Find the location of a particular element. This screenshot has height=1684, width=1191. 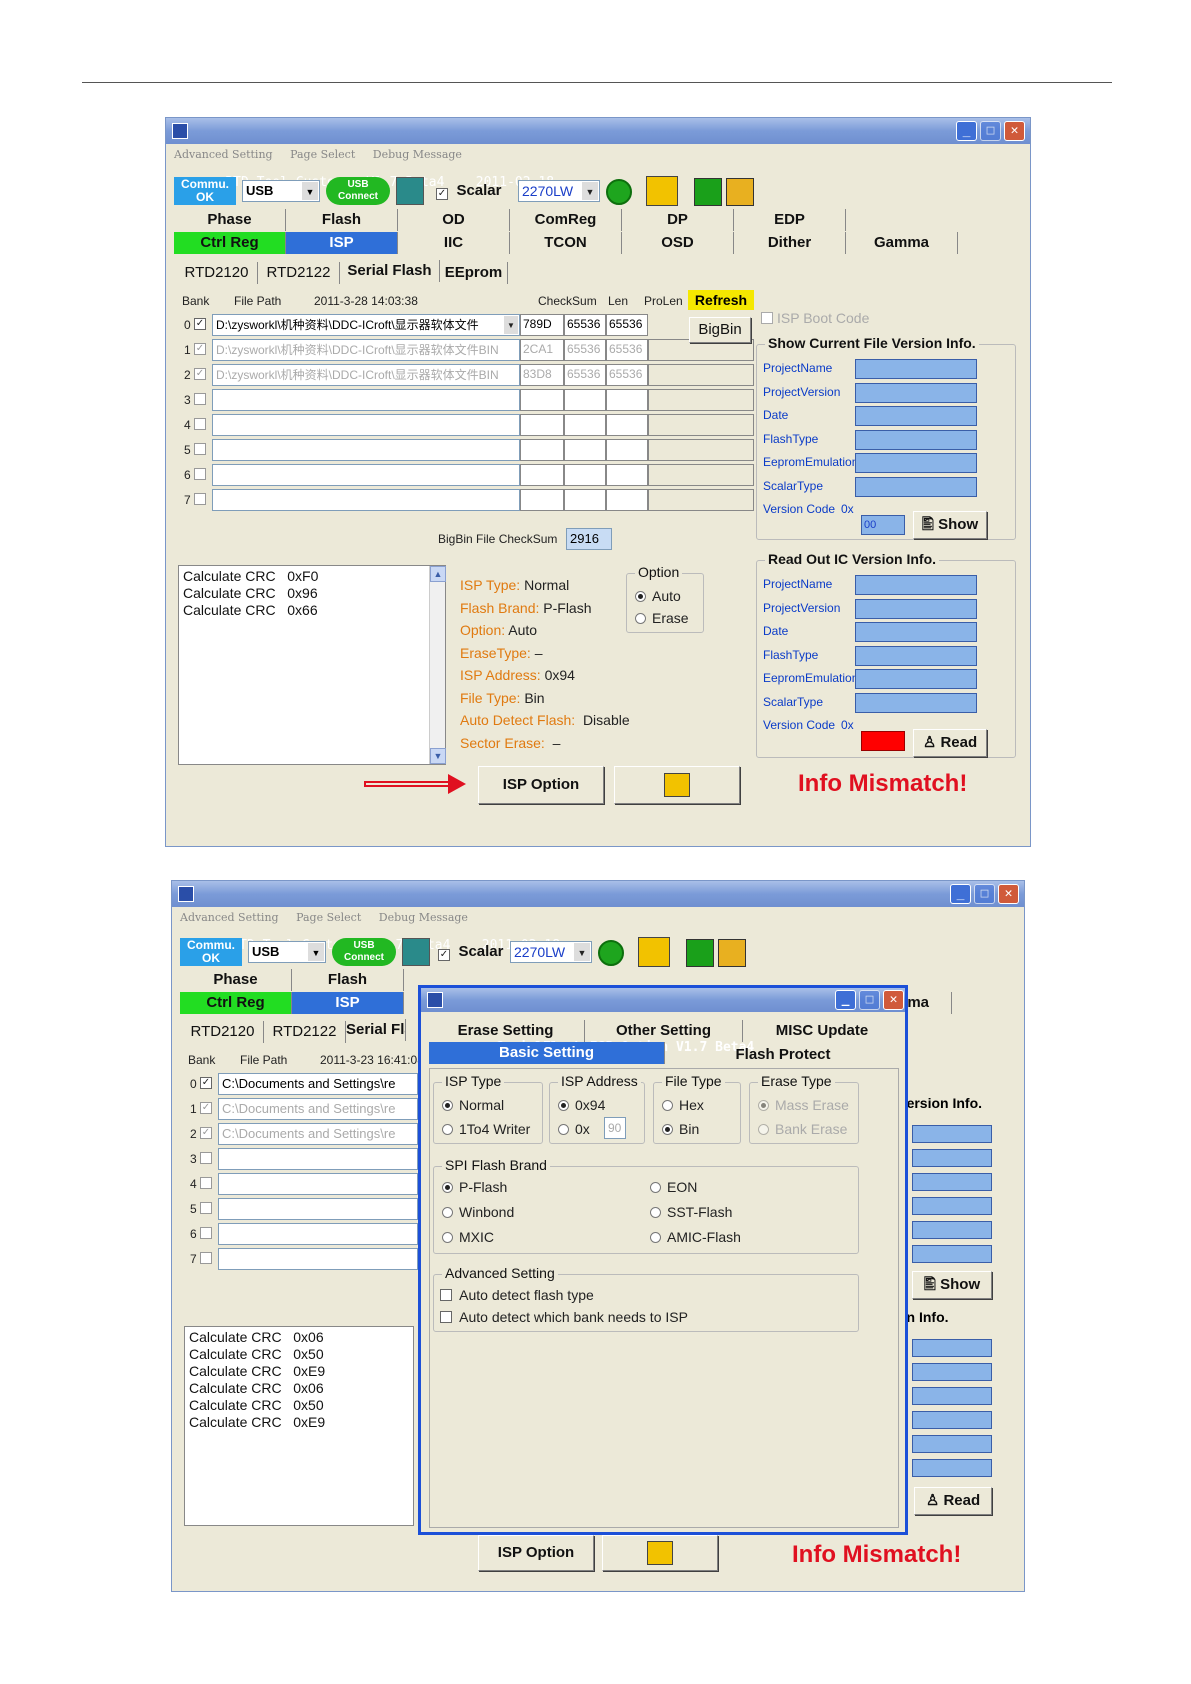

subtab-serial-flash: Serial Flash is located at coordinates (376, 1030).